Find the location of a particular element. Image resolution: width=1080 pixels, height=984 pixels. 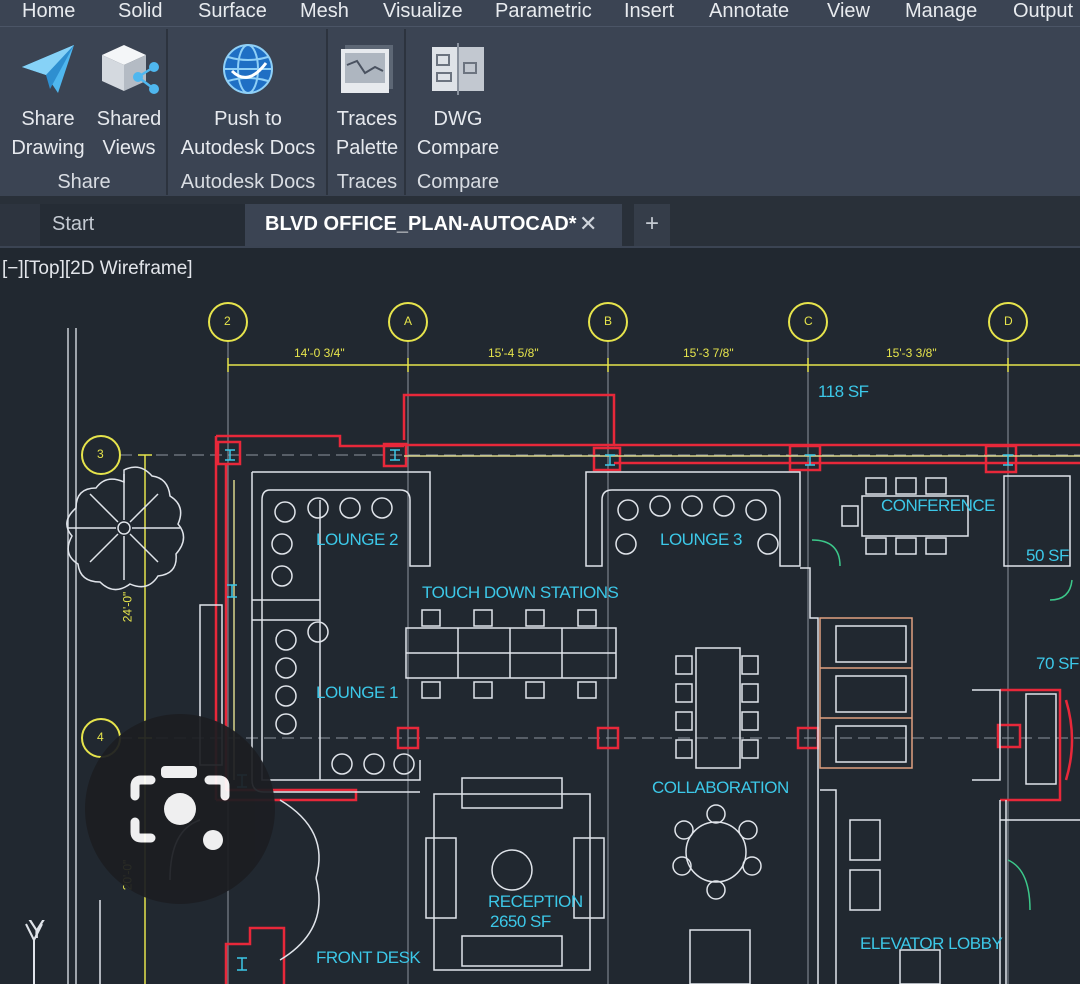

menu-view: View is located at coordinates (848, 13).